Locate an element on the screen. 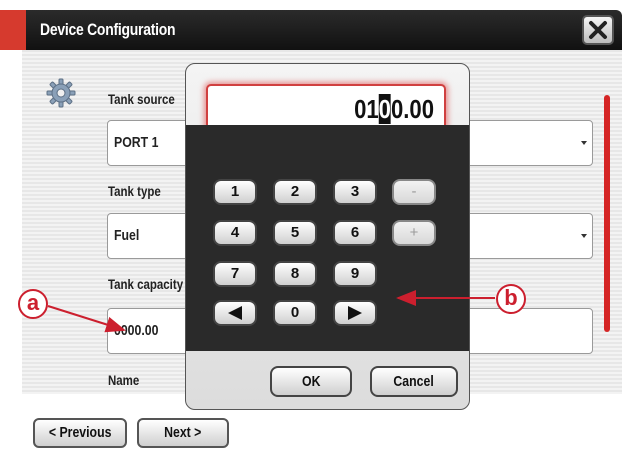  title-bar: Device Configuration is located at coordinates (311, 30).